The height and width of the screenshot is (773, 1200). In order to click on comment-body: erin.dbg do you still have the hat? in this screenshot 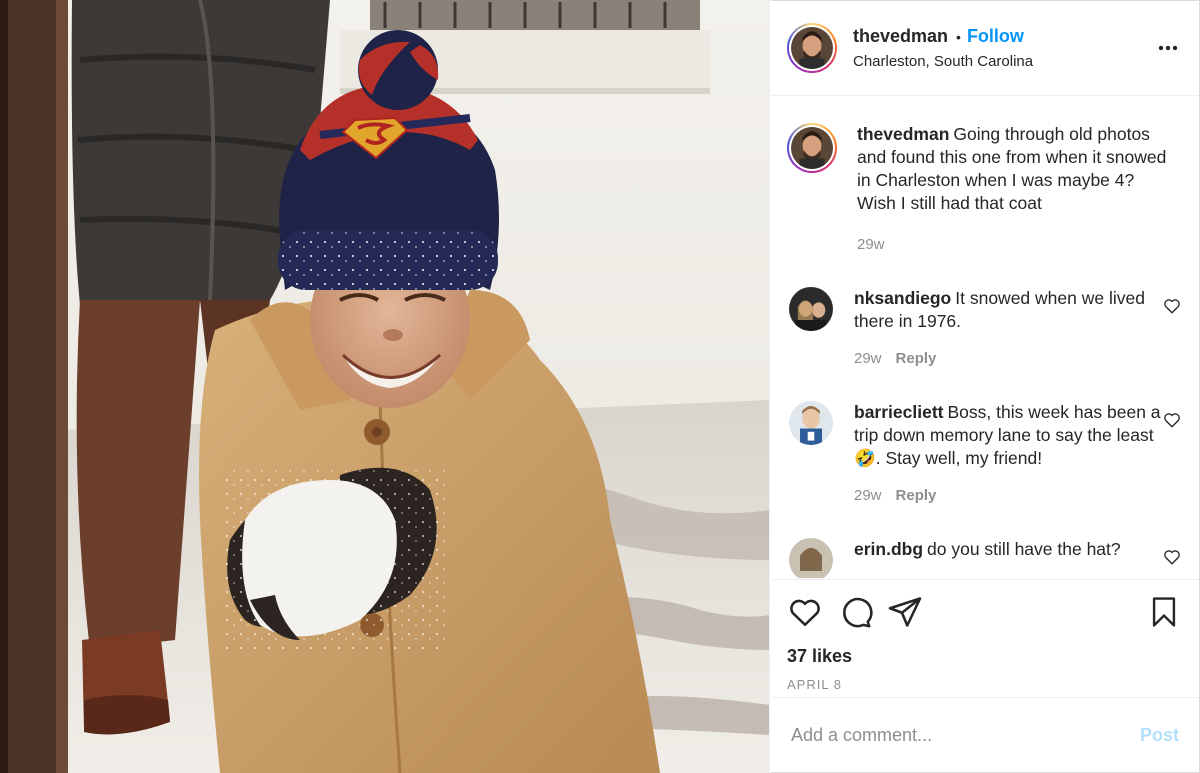, I will do `click(1009, 558)`.